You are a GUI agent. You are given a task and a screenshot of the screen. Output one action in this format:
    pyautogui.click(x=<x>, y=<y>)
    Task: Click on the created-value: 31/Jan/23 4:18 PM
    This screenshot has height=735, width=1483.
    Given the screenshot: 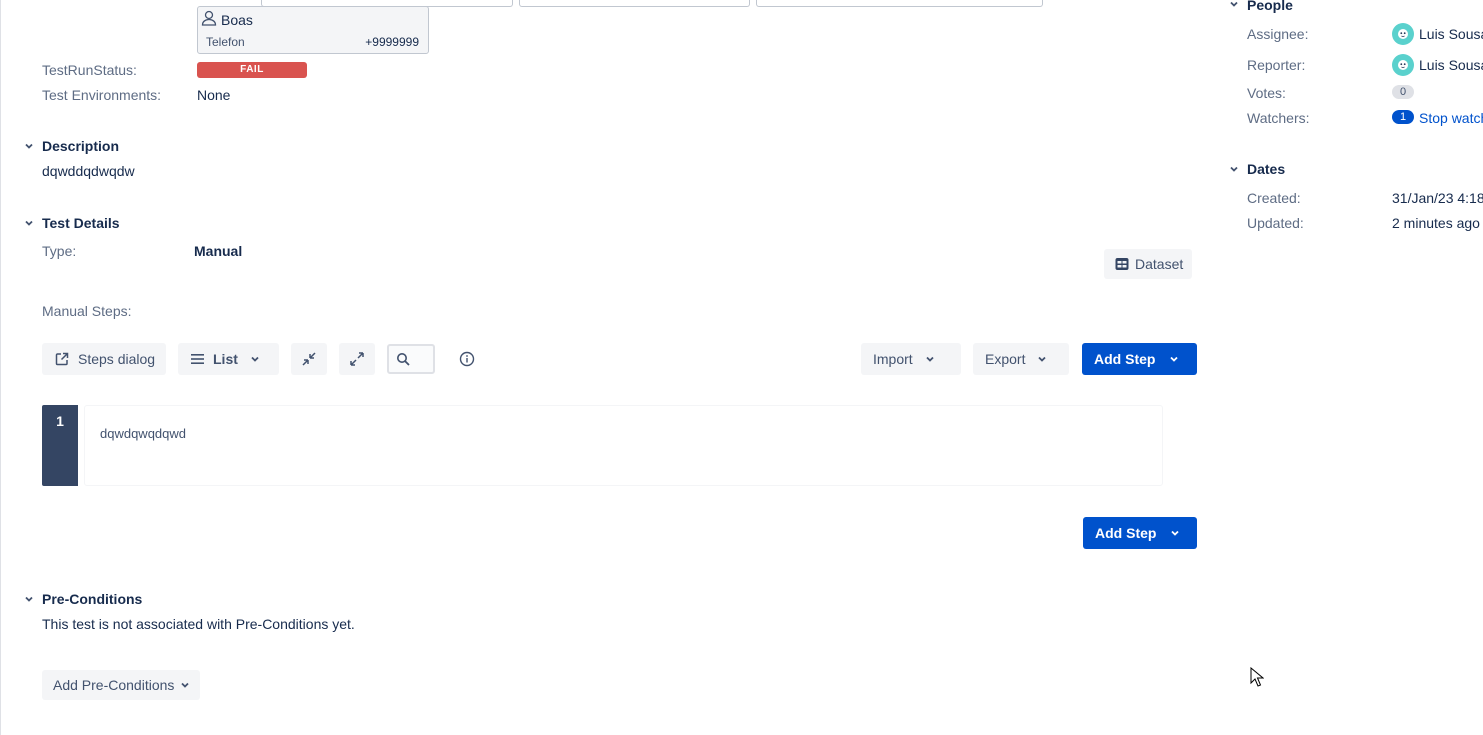 What is the action you would take?
    pyautogui.click(x=1437, y=198)
    